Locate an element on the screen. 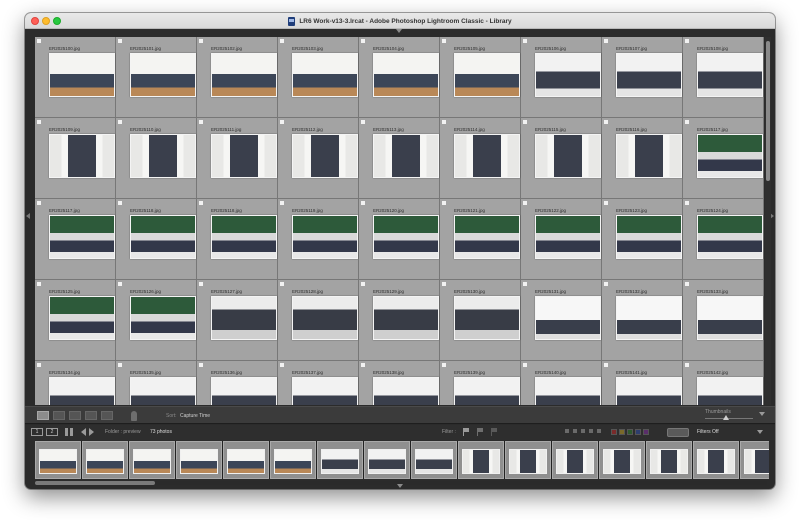  grid-cell: ER2025124.jpg is located at coordinates (723, 239).